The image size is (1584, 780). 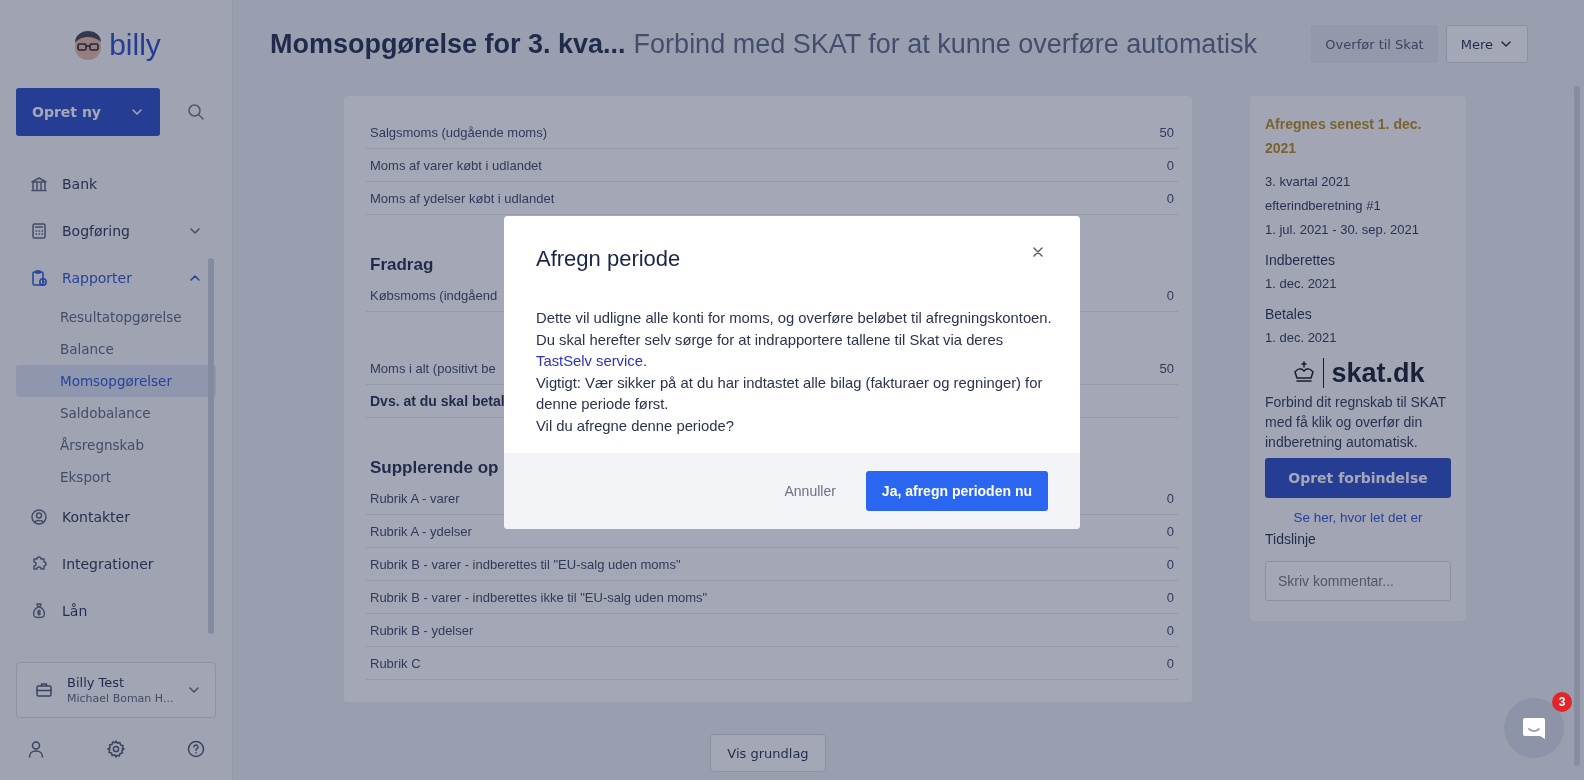 What do you see at coordinates (1356, 422) in the screenshot?
I see `connect-description: Forbind dit regnskab til SKAT med få klik og overfør din indberetning automatisk.` at bounding box center [1356, 422].